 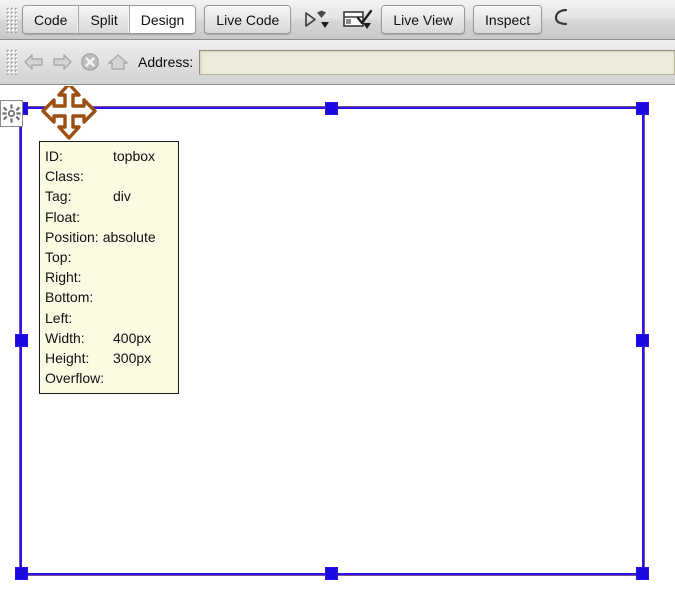 I want to click on resize-handle-middle-left, so click(x=21, y=340).